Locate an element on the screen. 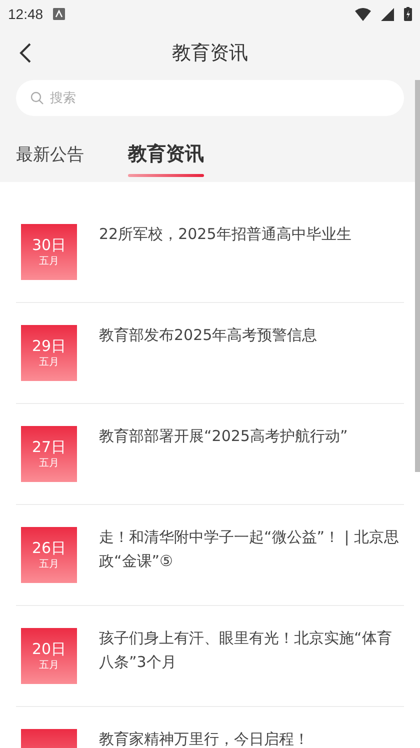 The image size is (420, 748). search-icon is located at coordinates (37, 98).